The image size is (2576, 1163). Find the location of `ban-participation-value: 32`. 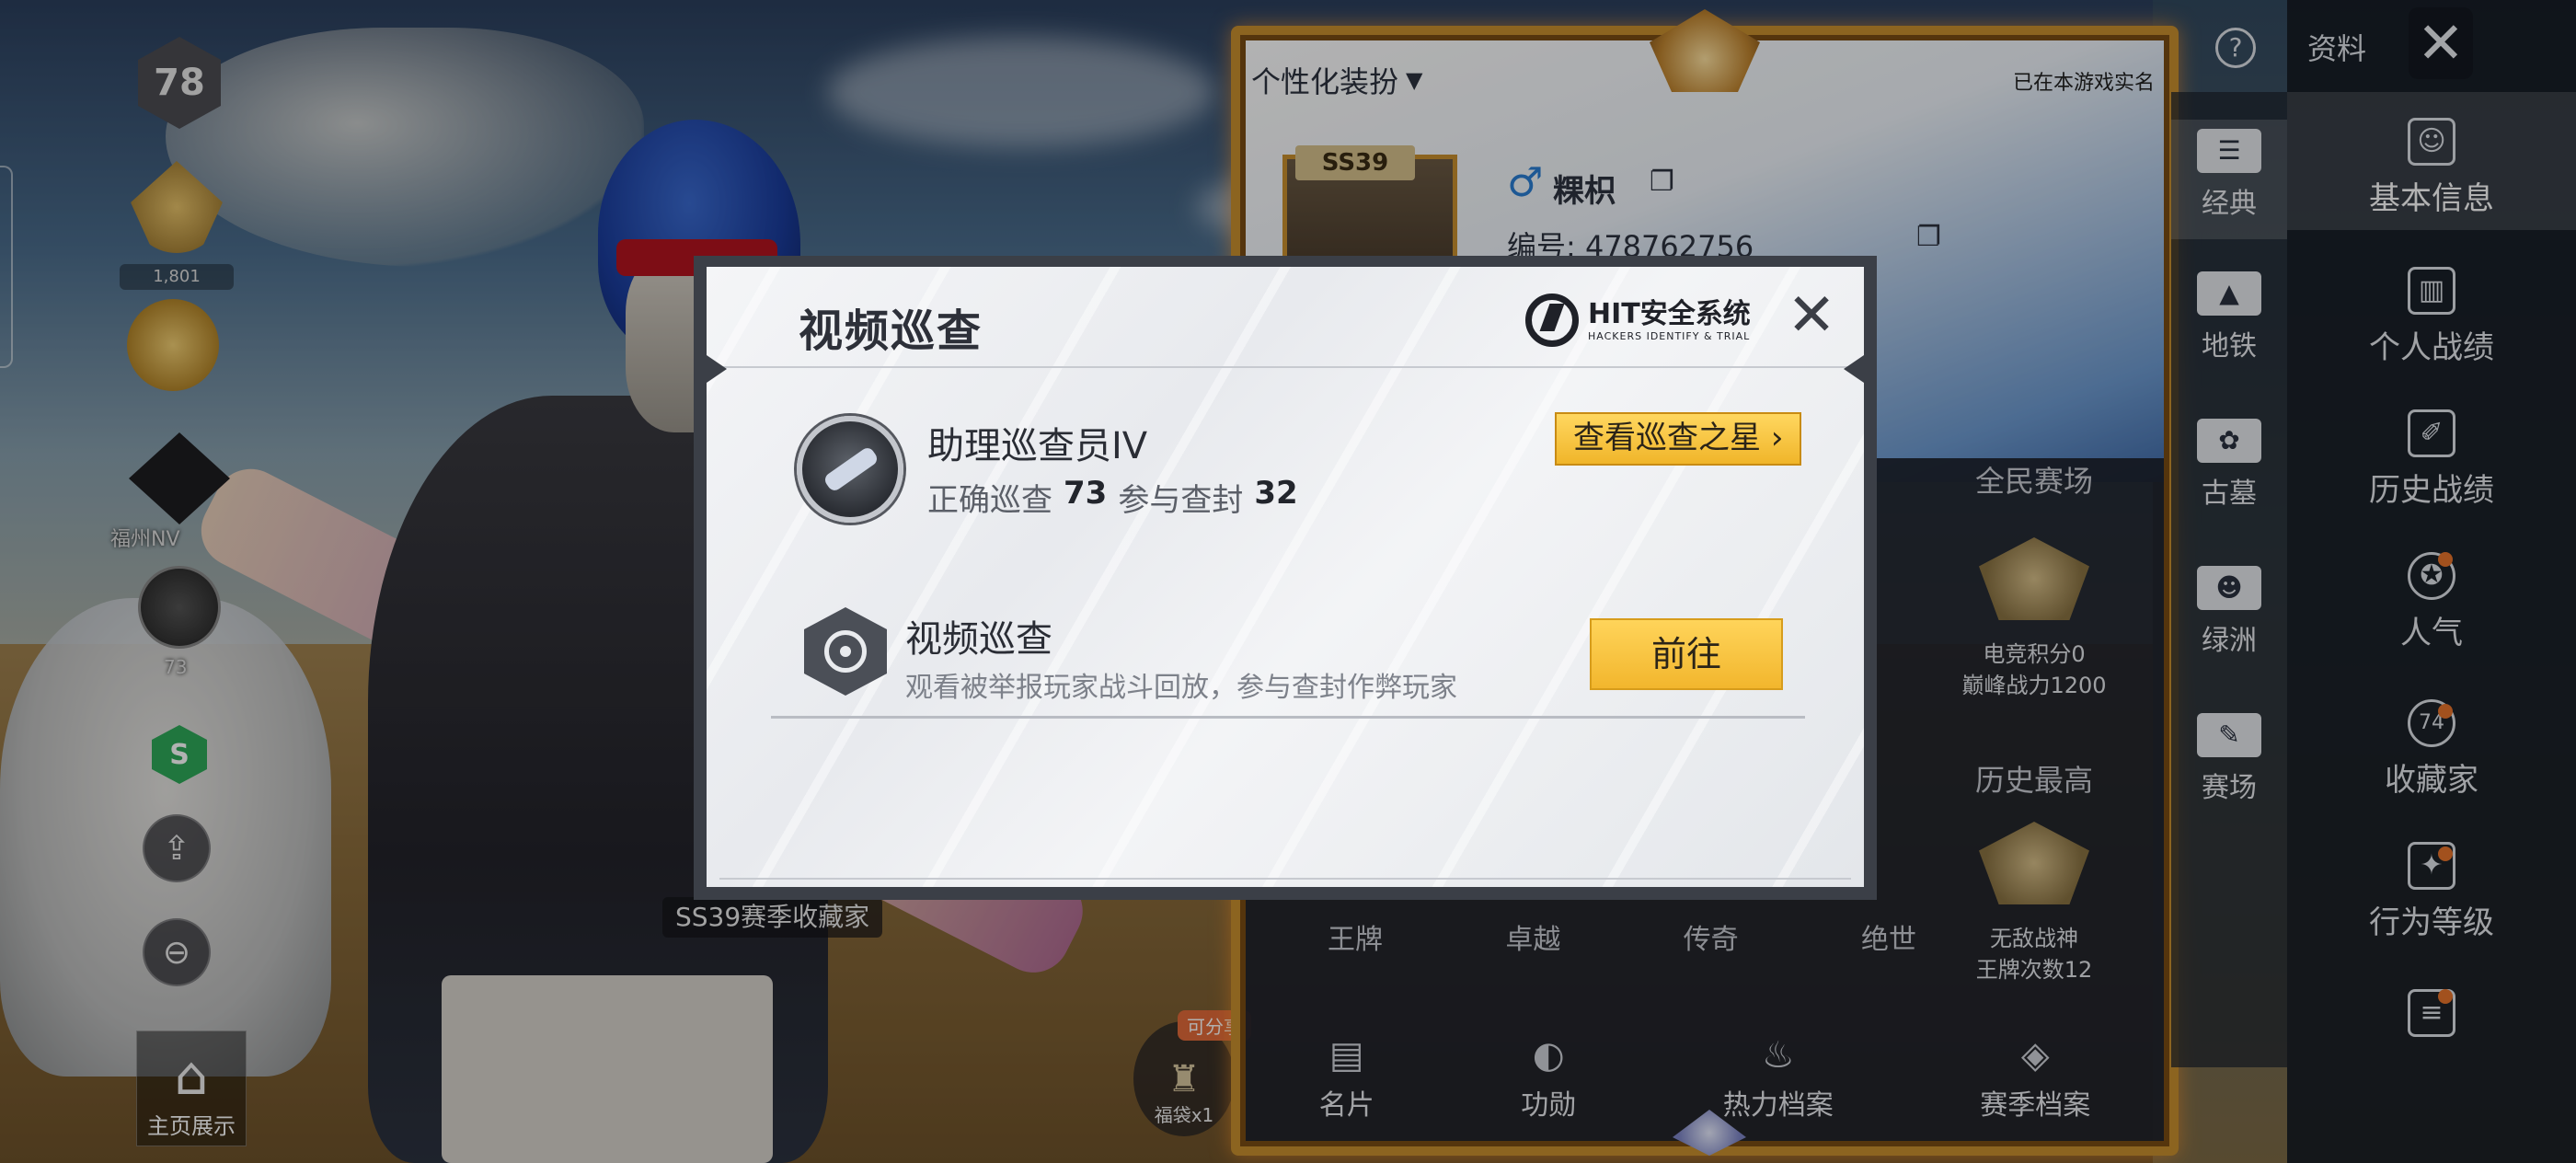

ban-participation-value: 32 is located at coordinates (1276, 493).